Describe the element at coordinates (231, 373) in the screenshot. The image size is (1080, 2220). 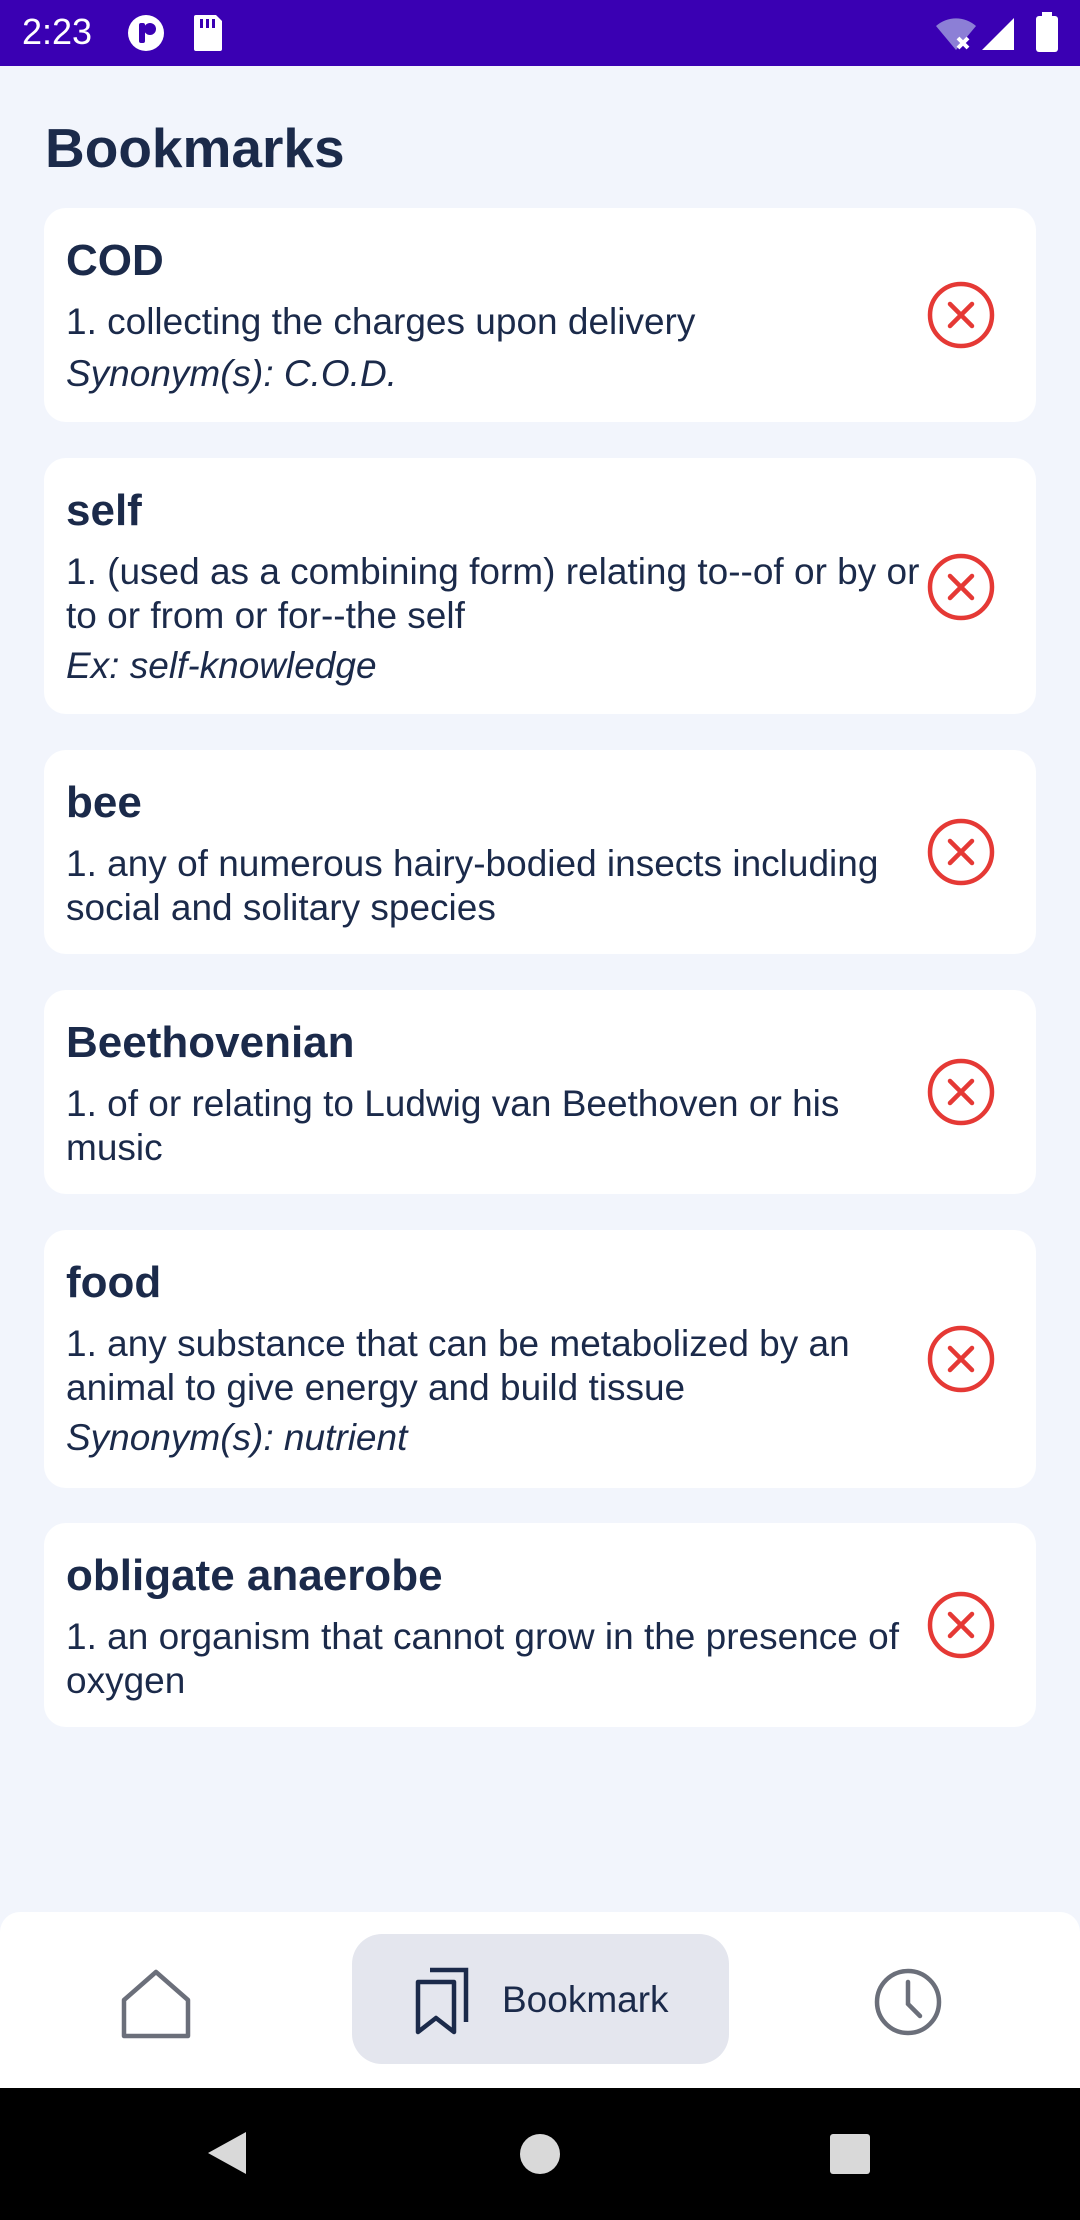
I see `bookmark-synonyms: Synonym(s): C.O.D.` at that location.